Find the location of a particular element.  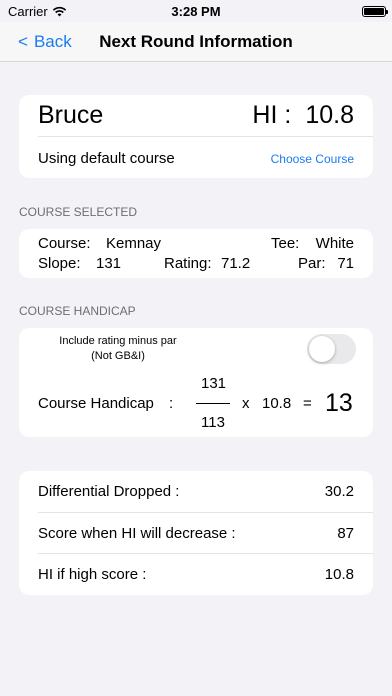

fraction-bar is located at coordinates (213, 403).